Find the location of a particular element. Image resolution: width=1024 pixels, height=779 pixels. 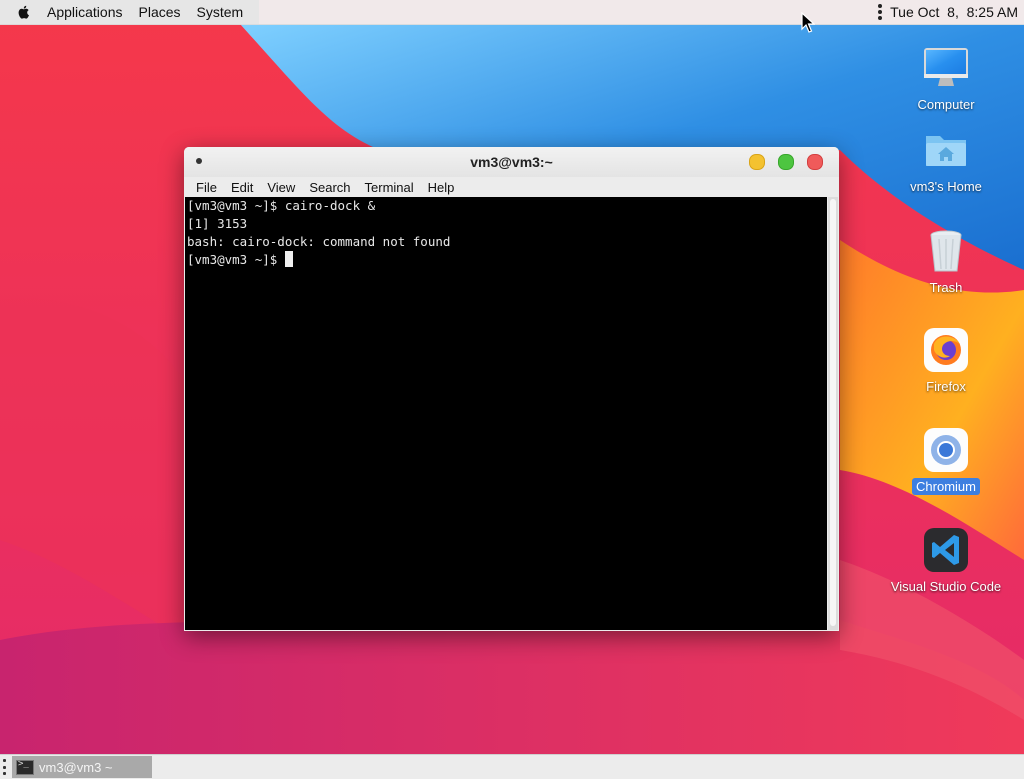

window-titlebar: vm3@vm3:~ is located at coordinates (511, 162).